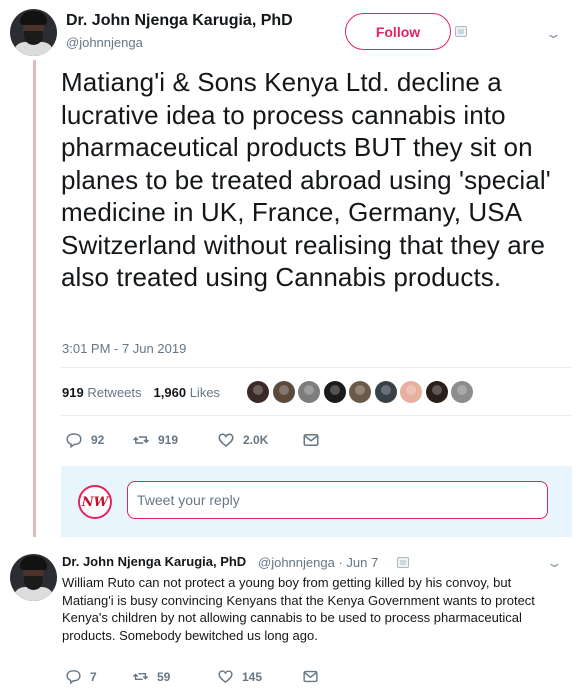 The width and height of the screenshot is (583, 693). I want to click on tweet-actions: 92 919 2.0K, so click(192, 440).